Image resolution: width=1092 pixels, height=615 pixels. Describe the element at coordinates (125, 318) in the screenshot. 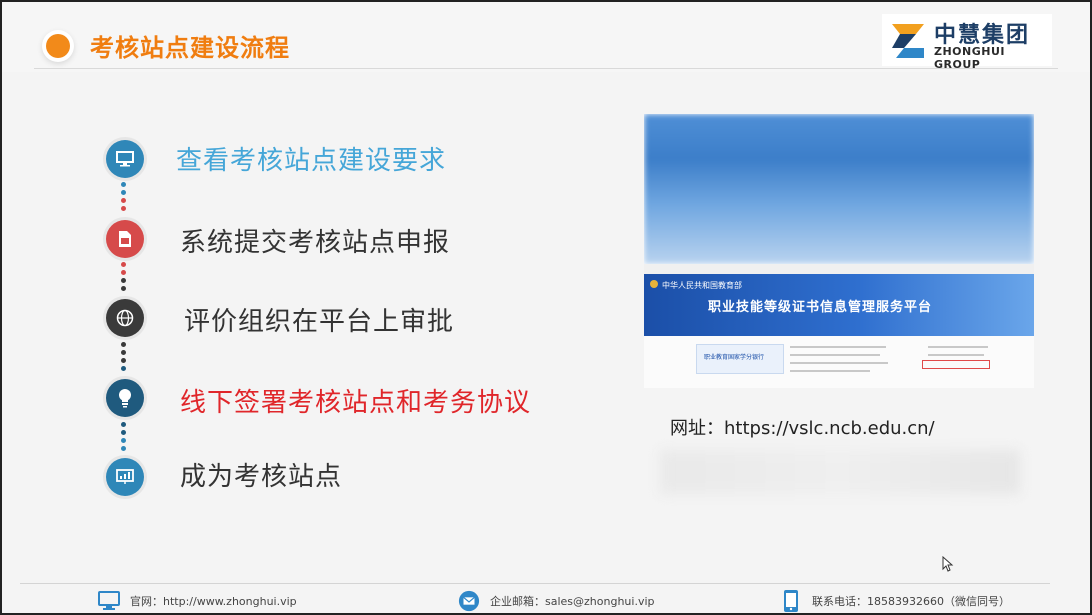

I see `globe-icon` at that location.